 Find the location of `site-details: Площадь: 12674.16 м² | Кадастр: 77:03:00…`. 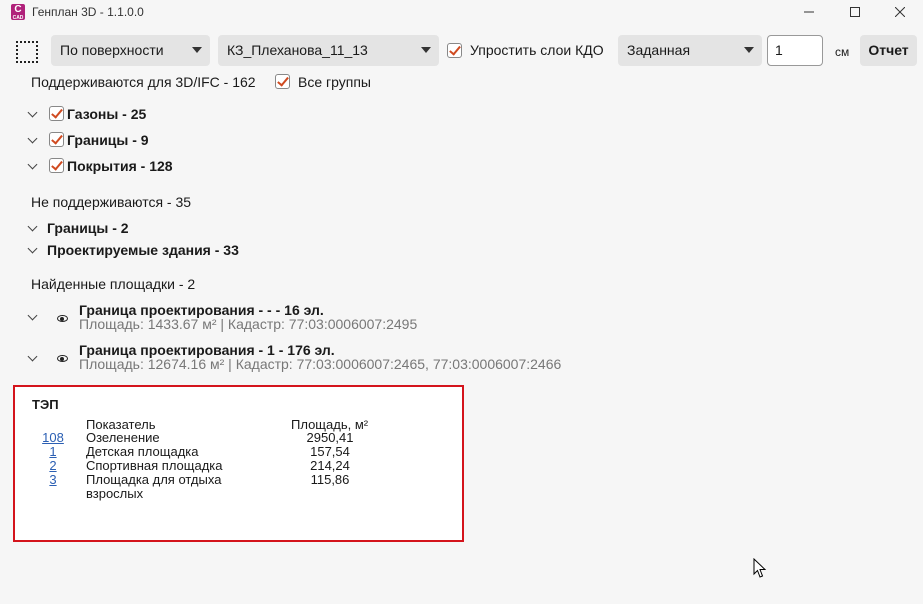

site-details: Площадь: 12674.16 м² | Кадастр: 77:03:00… is located at coordinates (320, 364).